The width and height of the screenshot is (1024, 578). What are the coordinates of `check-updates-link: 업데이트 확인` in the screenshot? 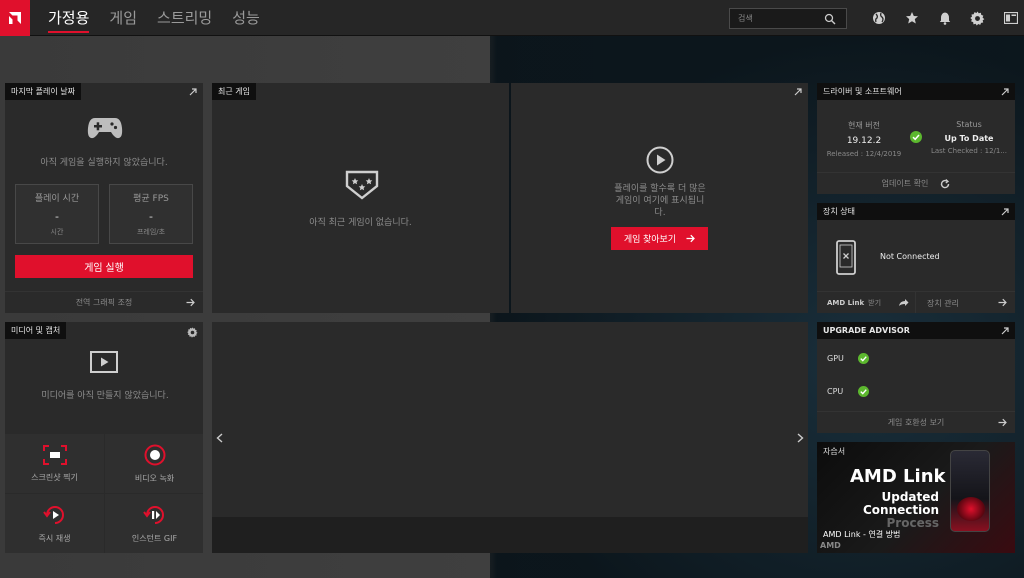 It's located at (916, 183).